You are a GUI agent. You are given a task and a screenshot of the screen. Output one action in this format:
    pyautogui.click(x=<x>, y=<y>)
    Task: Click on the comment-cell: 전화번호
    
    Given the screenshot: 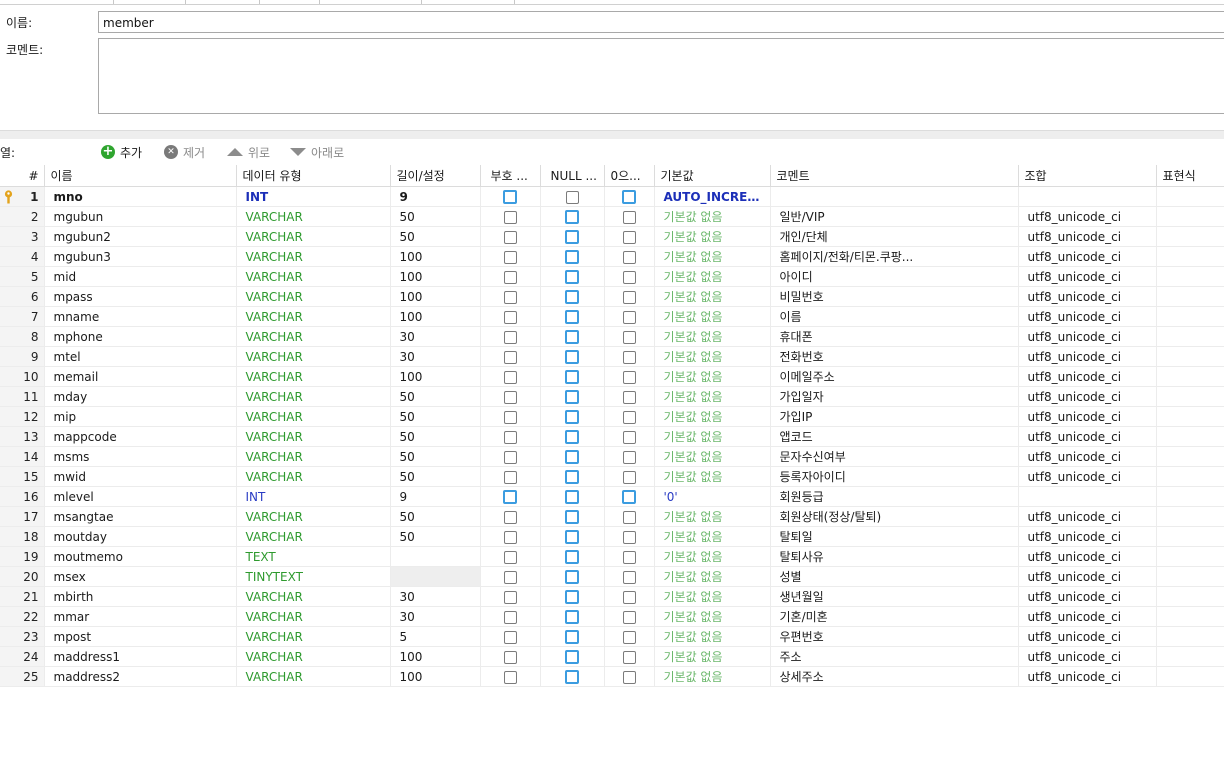 What is the action you would take?
    pyautogui.click(x=894, y=356)
    